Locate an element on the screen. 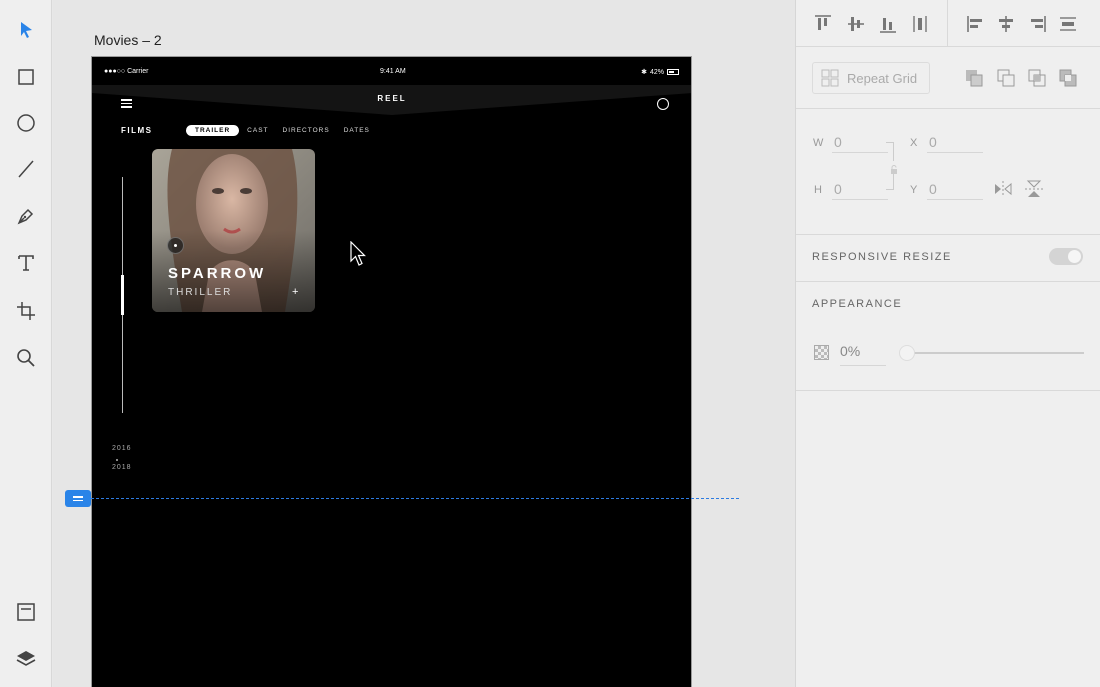 Image resolution: width=1100 pixels, height=687 pixels. responsive-resize-row: RESPONSIVE RESIZE is located at coordinates (948, 258).